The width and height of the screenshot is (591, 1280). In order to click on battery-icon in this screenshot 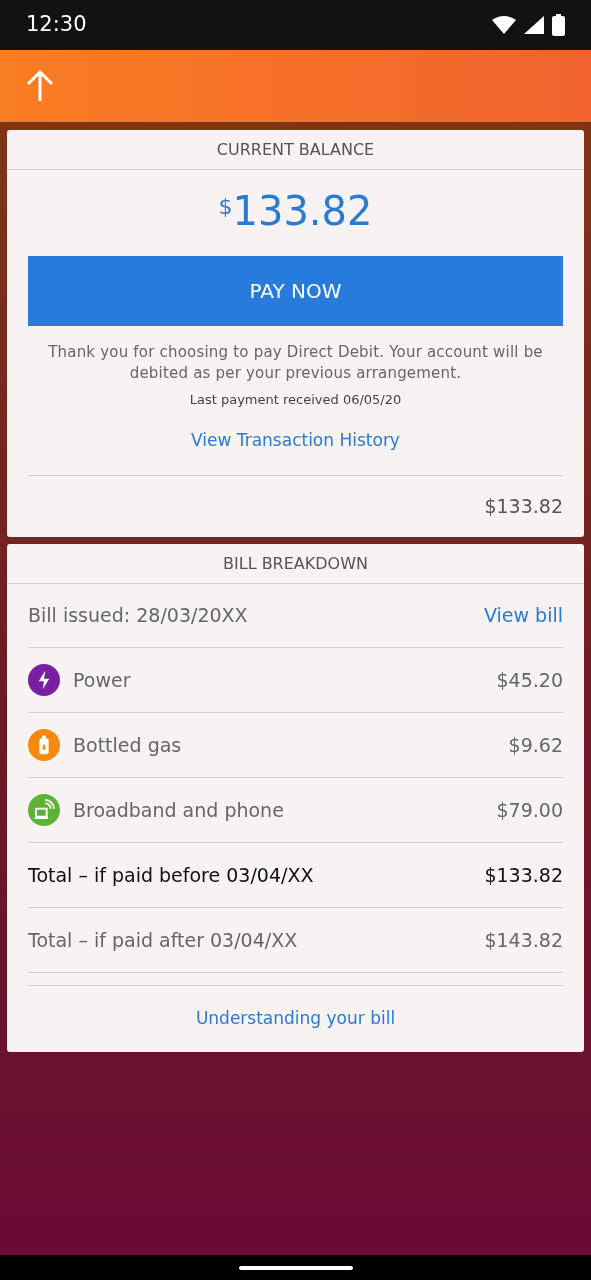, I will do `click(558, 25)`.